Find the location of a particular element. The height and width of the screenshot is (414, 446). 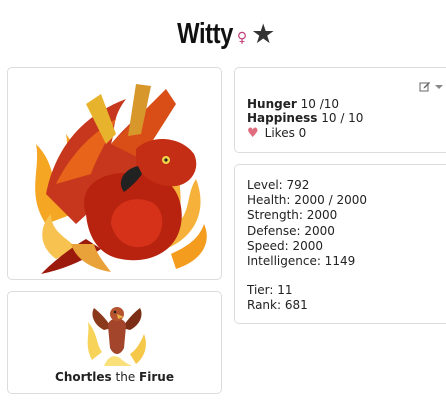

hunger-row: Hunger 10 /10 is located at coordinates (305, 104).